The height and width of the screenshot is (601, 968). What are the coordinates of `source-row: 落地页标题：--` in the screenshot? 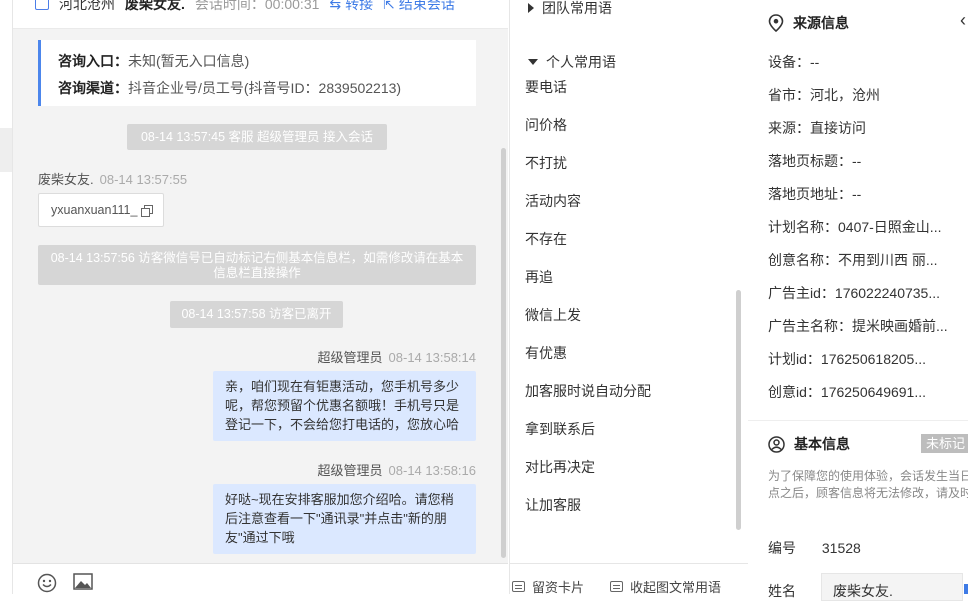 It's located at (814, 161).